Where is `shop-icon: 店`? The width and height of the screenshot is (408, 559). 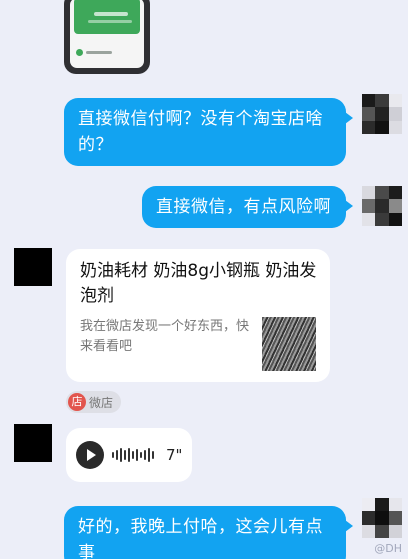
shop-icon: 店 is located at coordinates (77, 402).